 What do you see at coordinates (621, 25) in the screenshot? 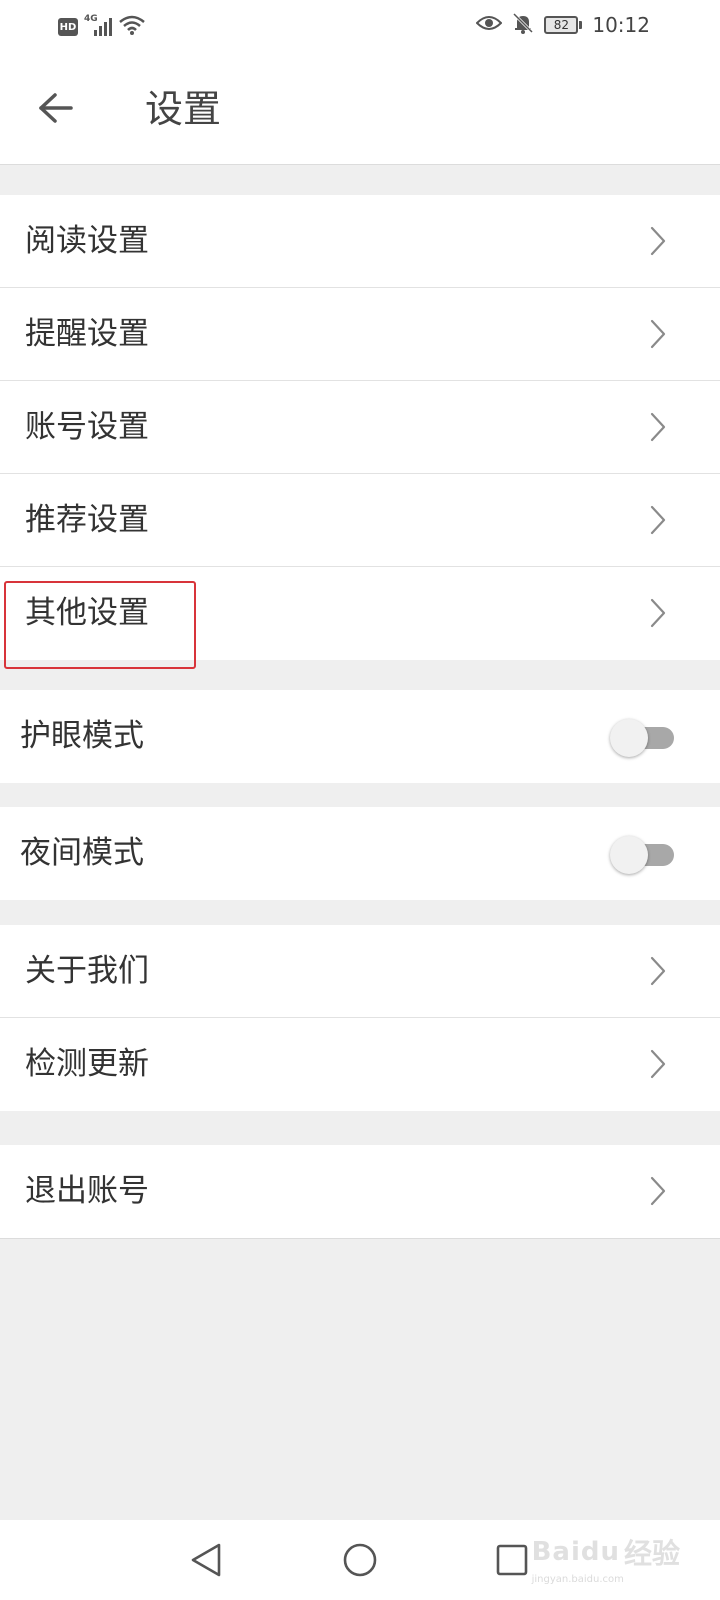
I see `status-time: 10:12` at bounding box center [621, 25].